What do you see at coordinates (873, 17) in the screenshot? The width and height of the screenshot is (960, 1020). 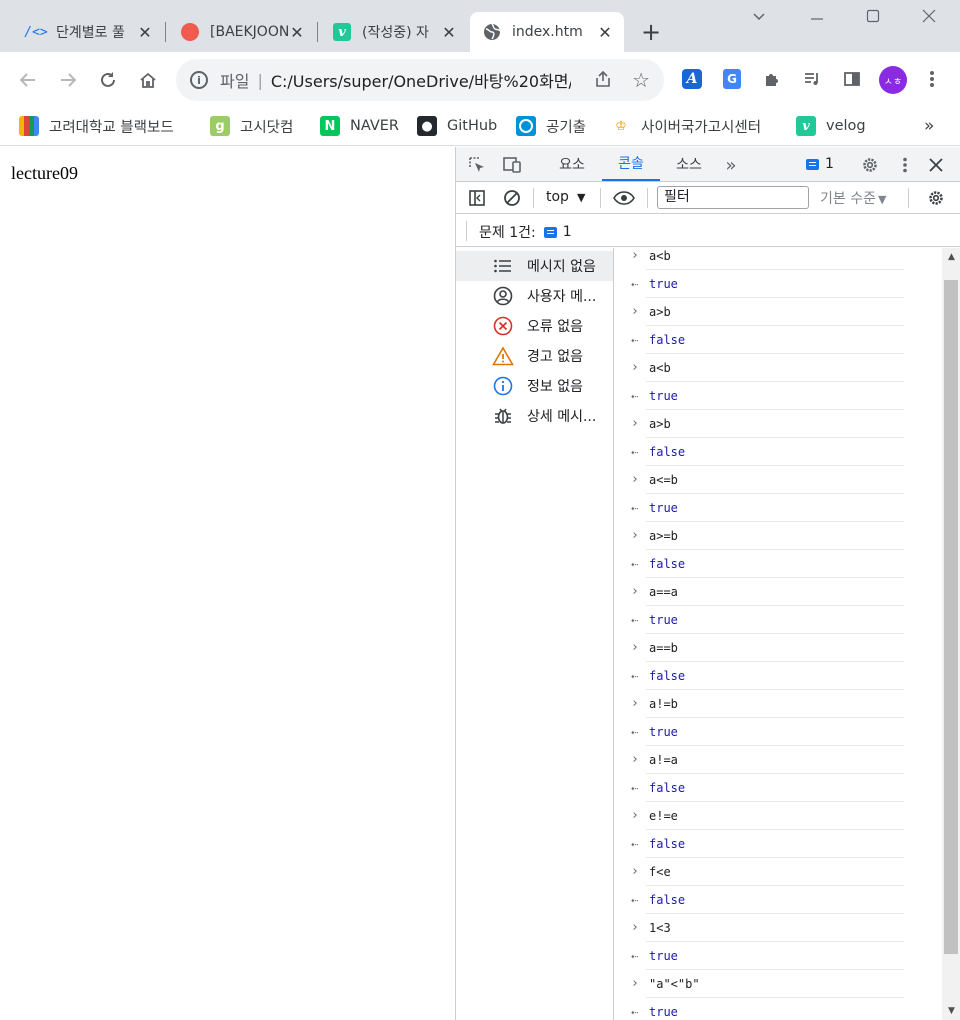 I see `maximize-button` at bounding box center [873, 17].